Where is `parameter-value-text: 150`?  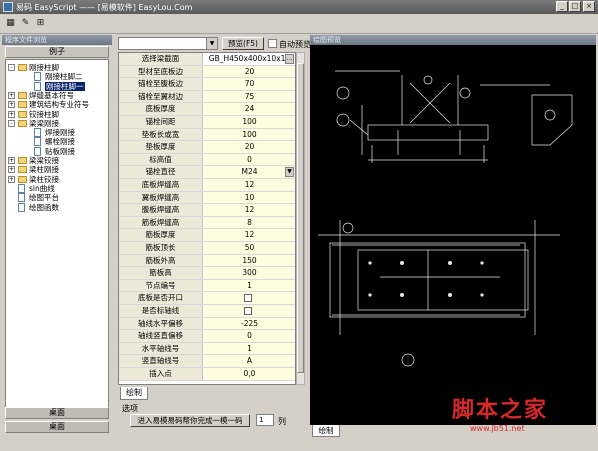
parameter-value-text: 150 is located at coordinates (249, 260).